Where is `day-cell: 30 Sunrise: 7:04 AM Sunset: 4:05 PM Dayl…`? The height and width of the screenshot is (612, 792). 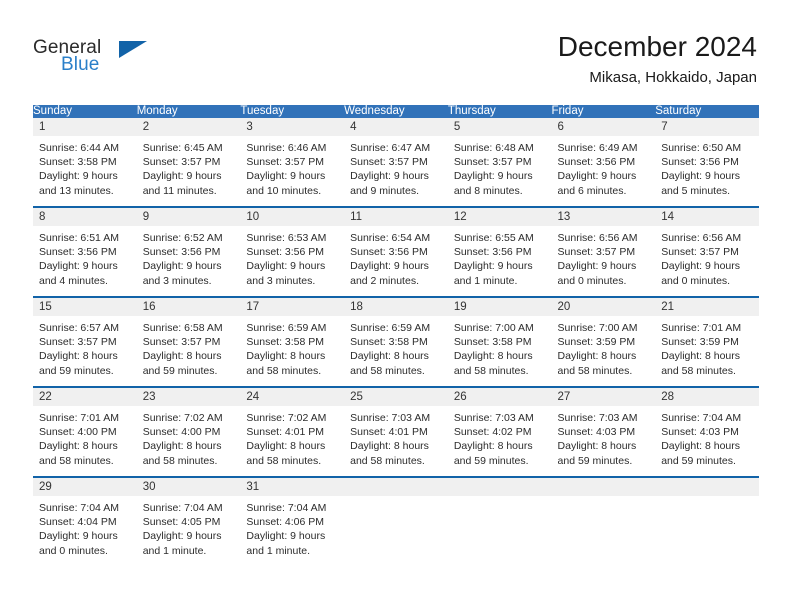 day-cell: 30 Sunrise: 7:04 AM Sunset: 4:05 PM Dayl… is located at coordinates (188, 521).